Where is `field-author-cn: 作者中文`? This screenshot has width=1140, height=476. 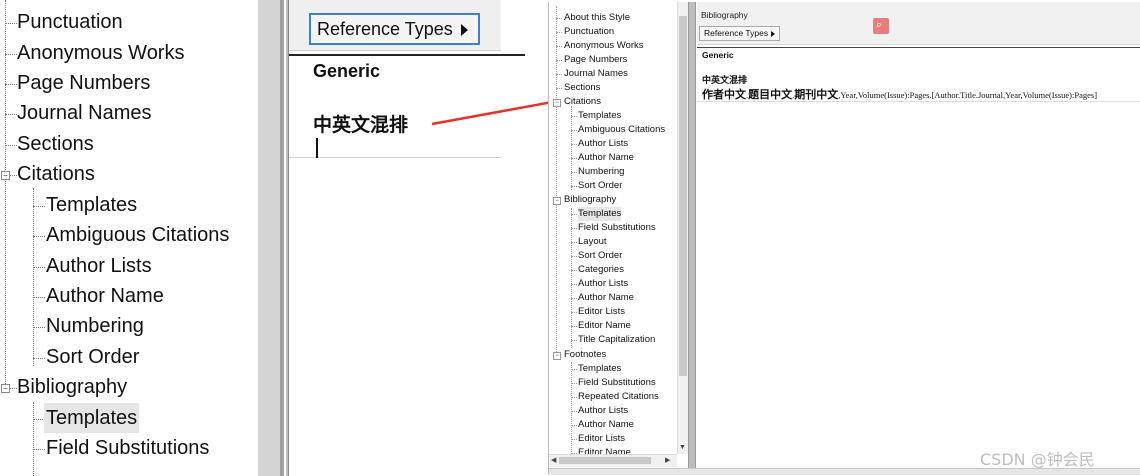 field-author-cn: 作者中文 is located at coordinates (724, 94).